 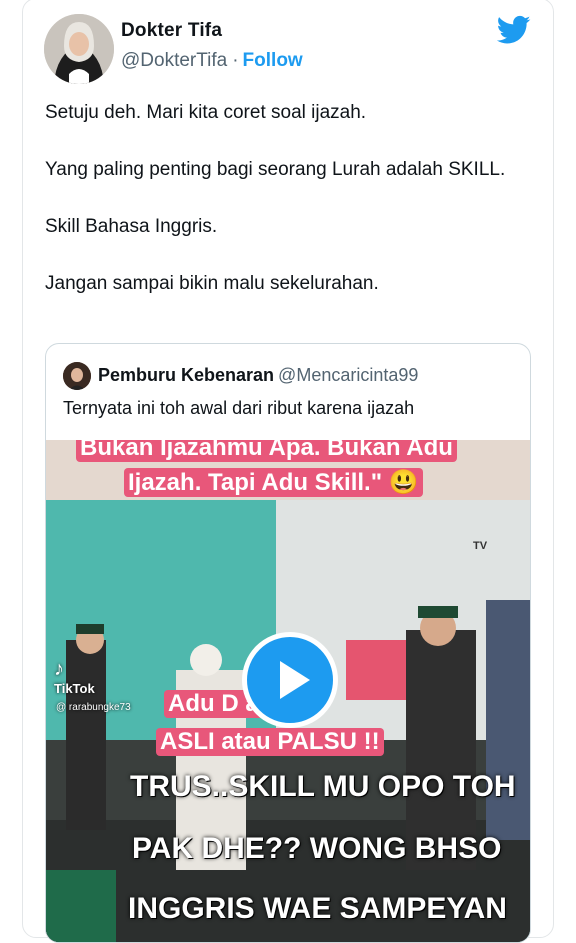 I want to click on author-avatar, so click(x=79, y=49).